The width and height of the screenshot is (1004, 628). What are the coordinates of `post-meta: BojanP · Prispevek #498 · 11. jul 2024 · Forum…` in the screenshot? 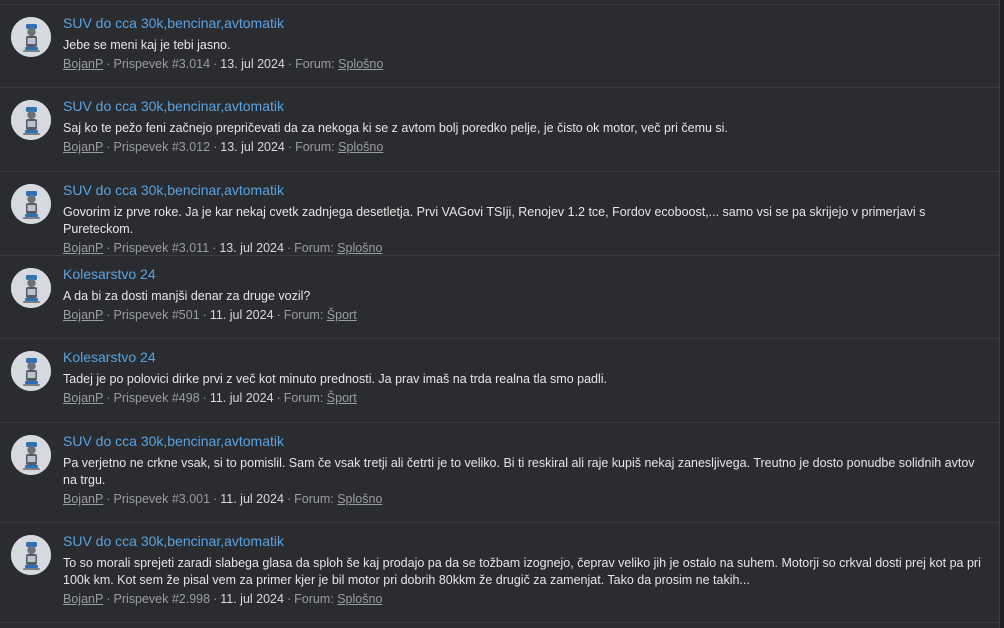 It's located at (210, 398).